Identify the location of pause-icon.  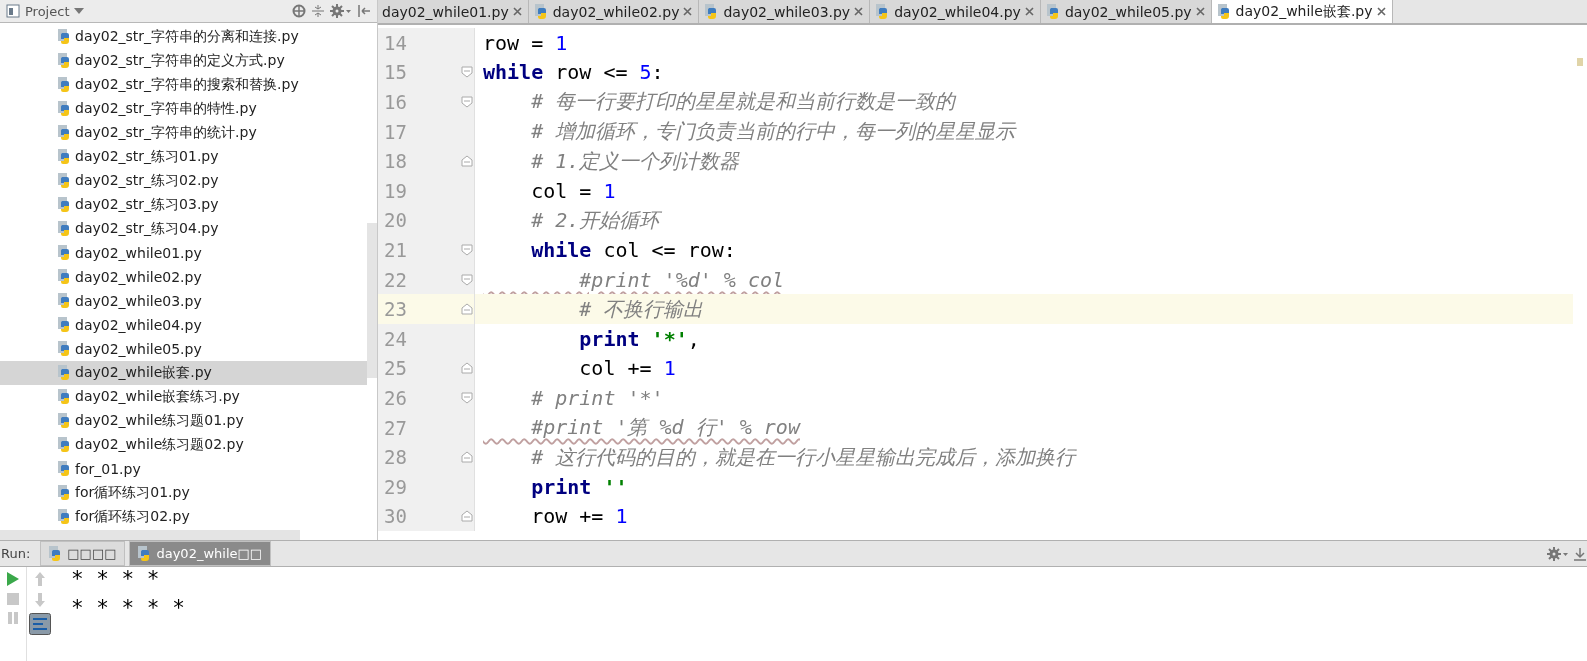
(13, 618).